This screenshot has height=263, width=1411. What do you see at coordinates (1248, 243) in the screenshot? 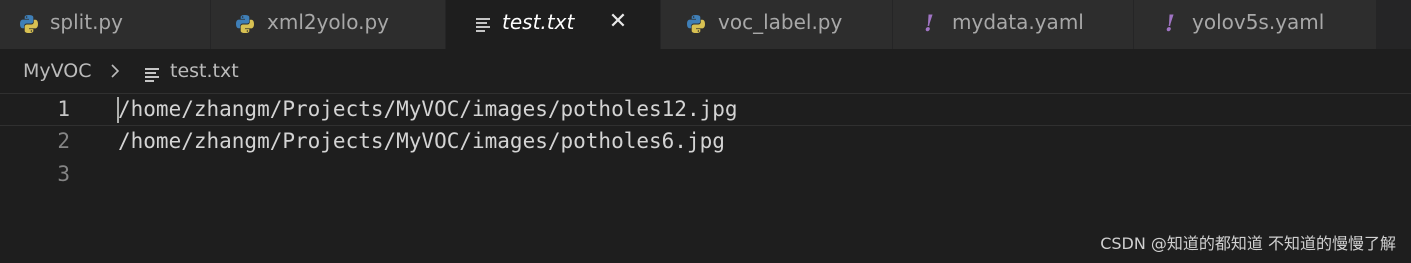
I see `watermark: CSDN @知道的都知道 不知道的慢慢了解` at bounding box center [1248, 243].